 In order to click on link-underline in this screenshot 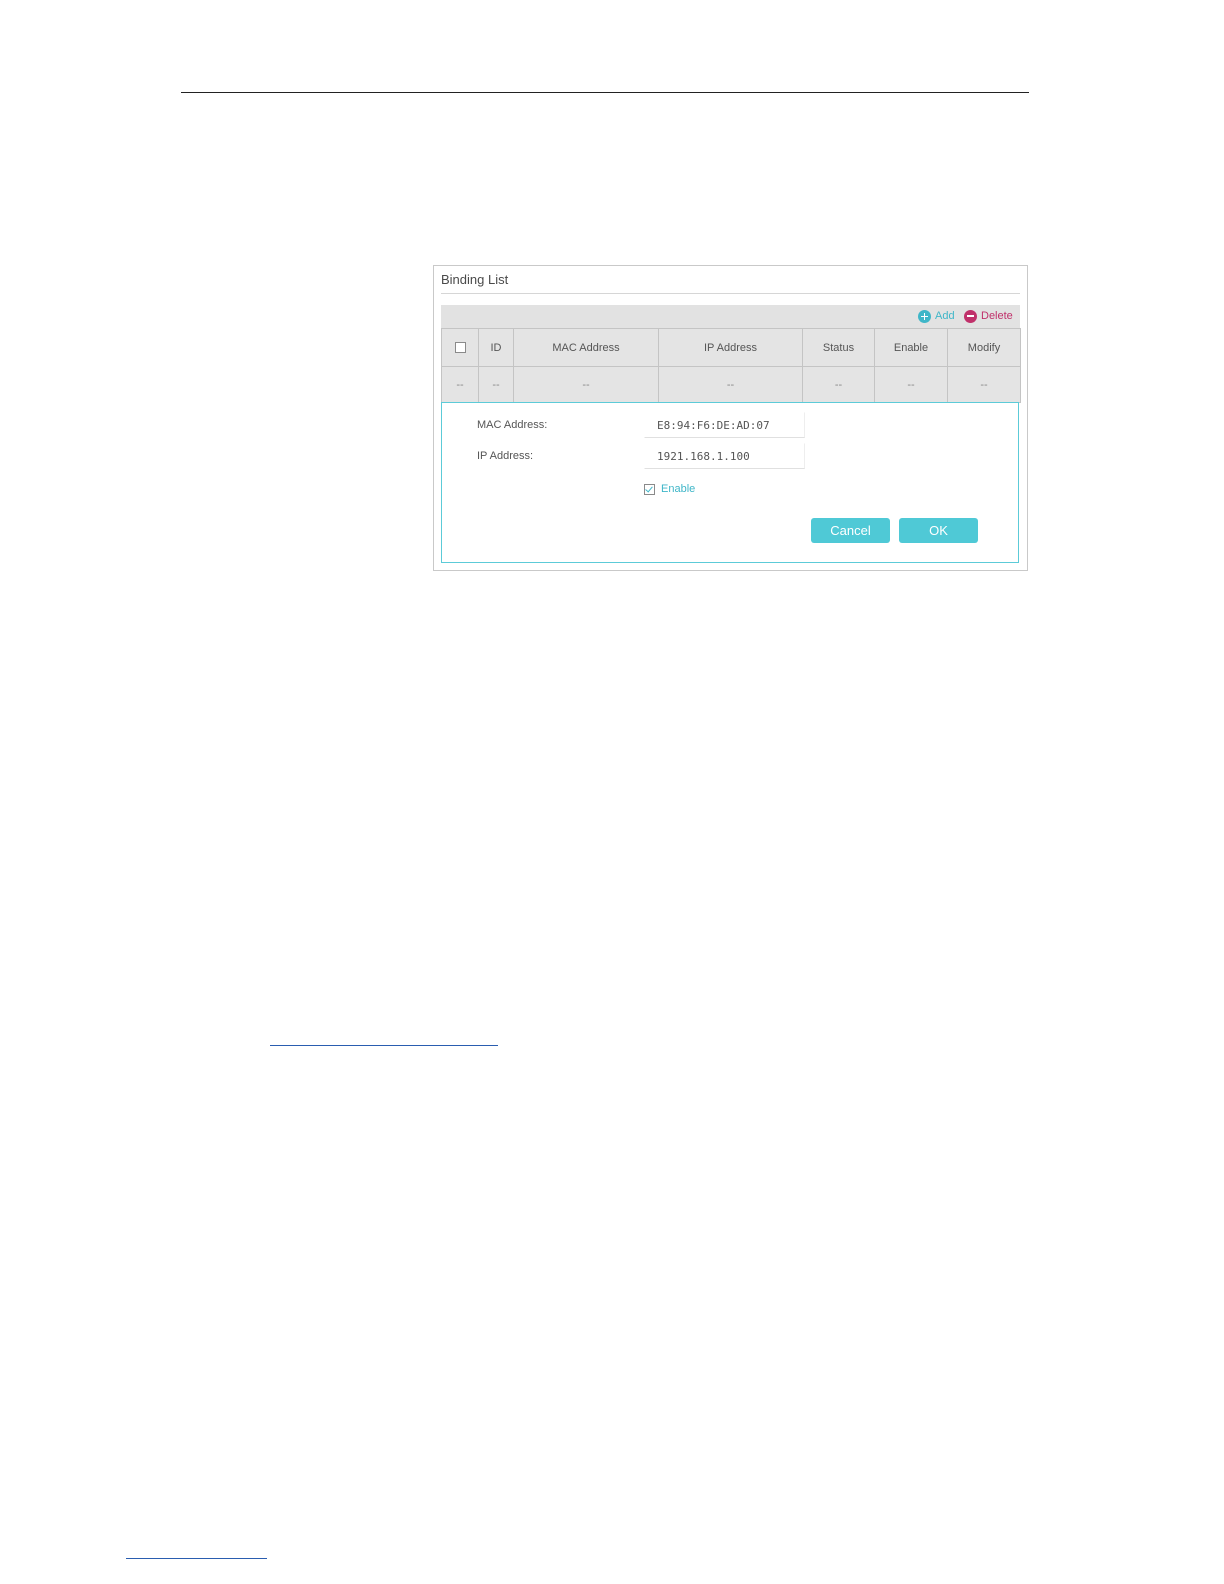, I will do `click(384, 1045)`.